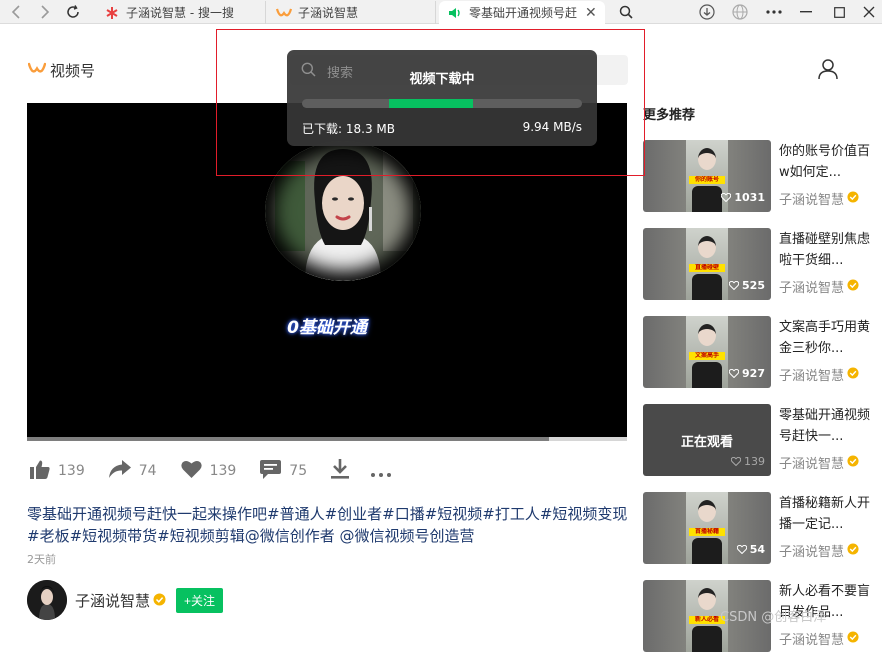 The width and height of the screenshot is (882, 652). What do you see at coordinates (626, 12) in the screenshot?
I see `search-icon` at bounding box center [626, 12].